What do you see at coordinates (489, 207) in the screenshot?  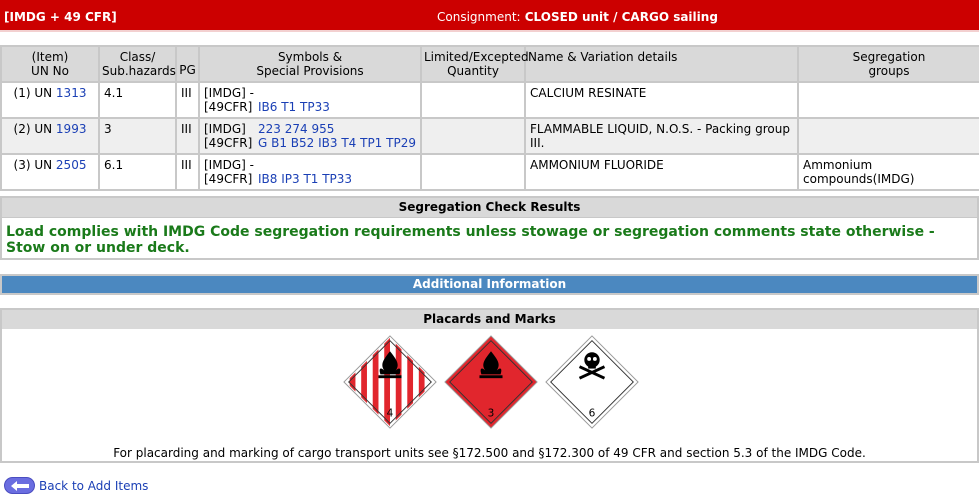 I see `segregation-results-title: Segregation Check Results` at bounding box center [489, 207].